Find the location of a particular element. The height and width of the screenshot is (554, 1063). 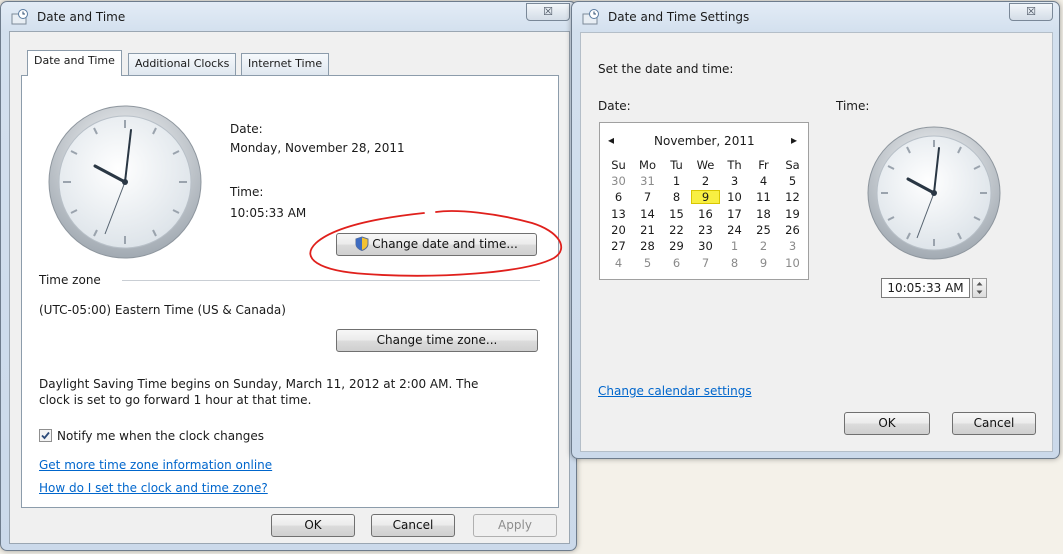

time-spinner is located at coordinates (979, 288).